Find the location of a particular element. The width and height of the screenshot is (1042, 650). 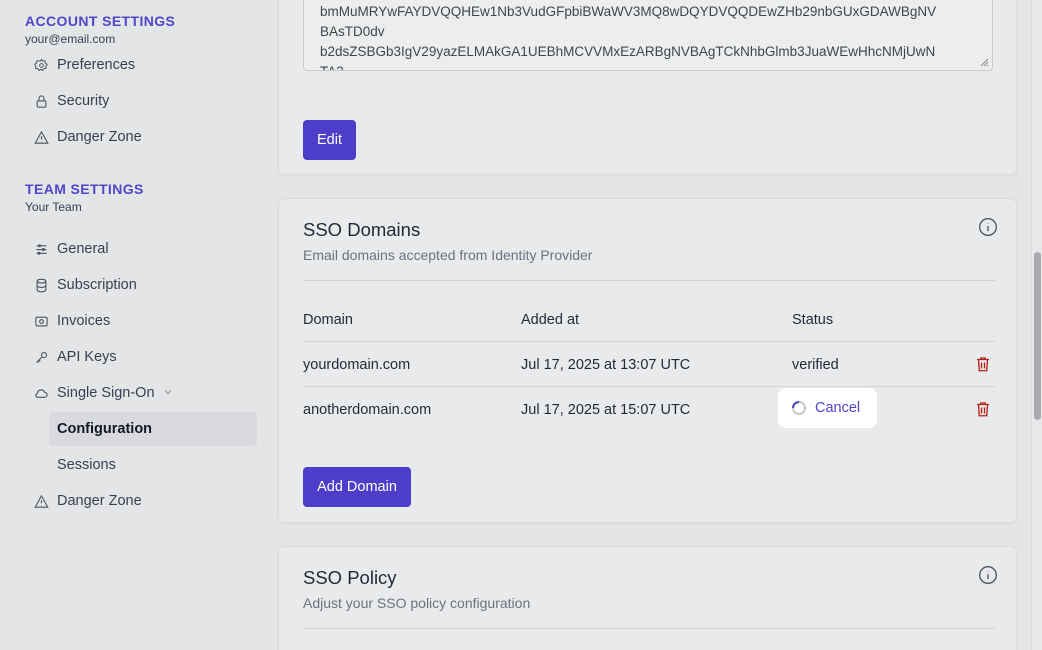

sidebar-item-label: Preferences is located at coordinates (96, 65).